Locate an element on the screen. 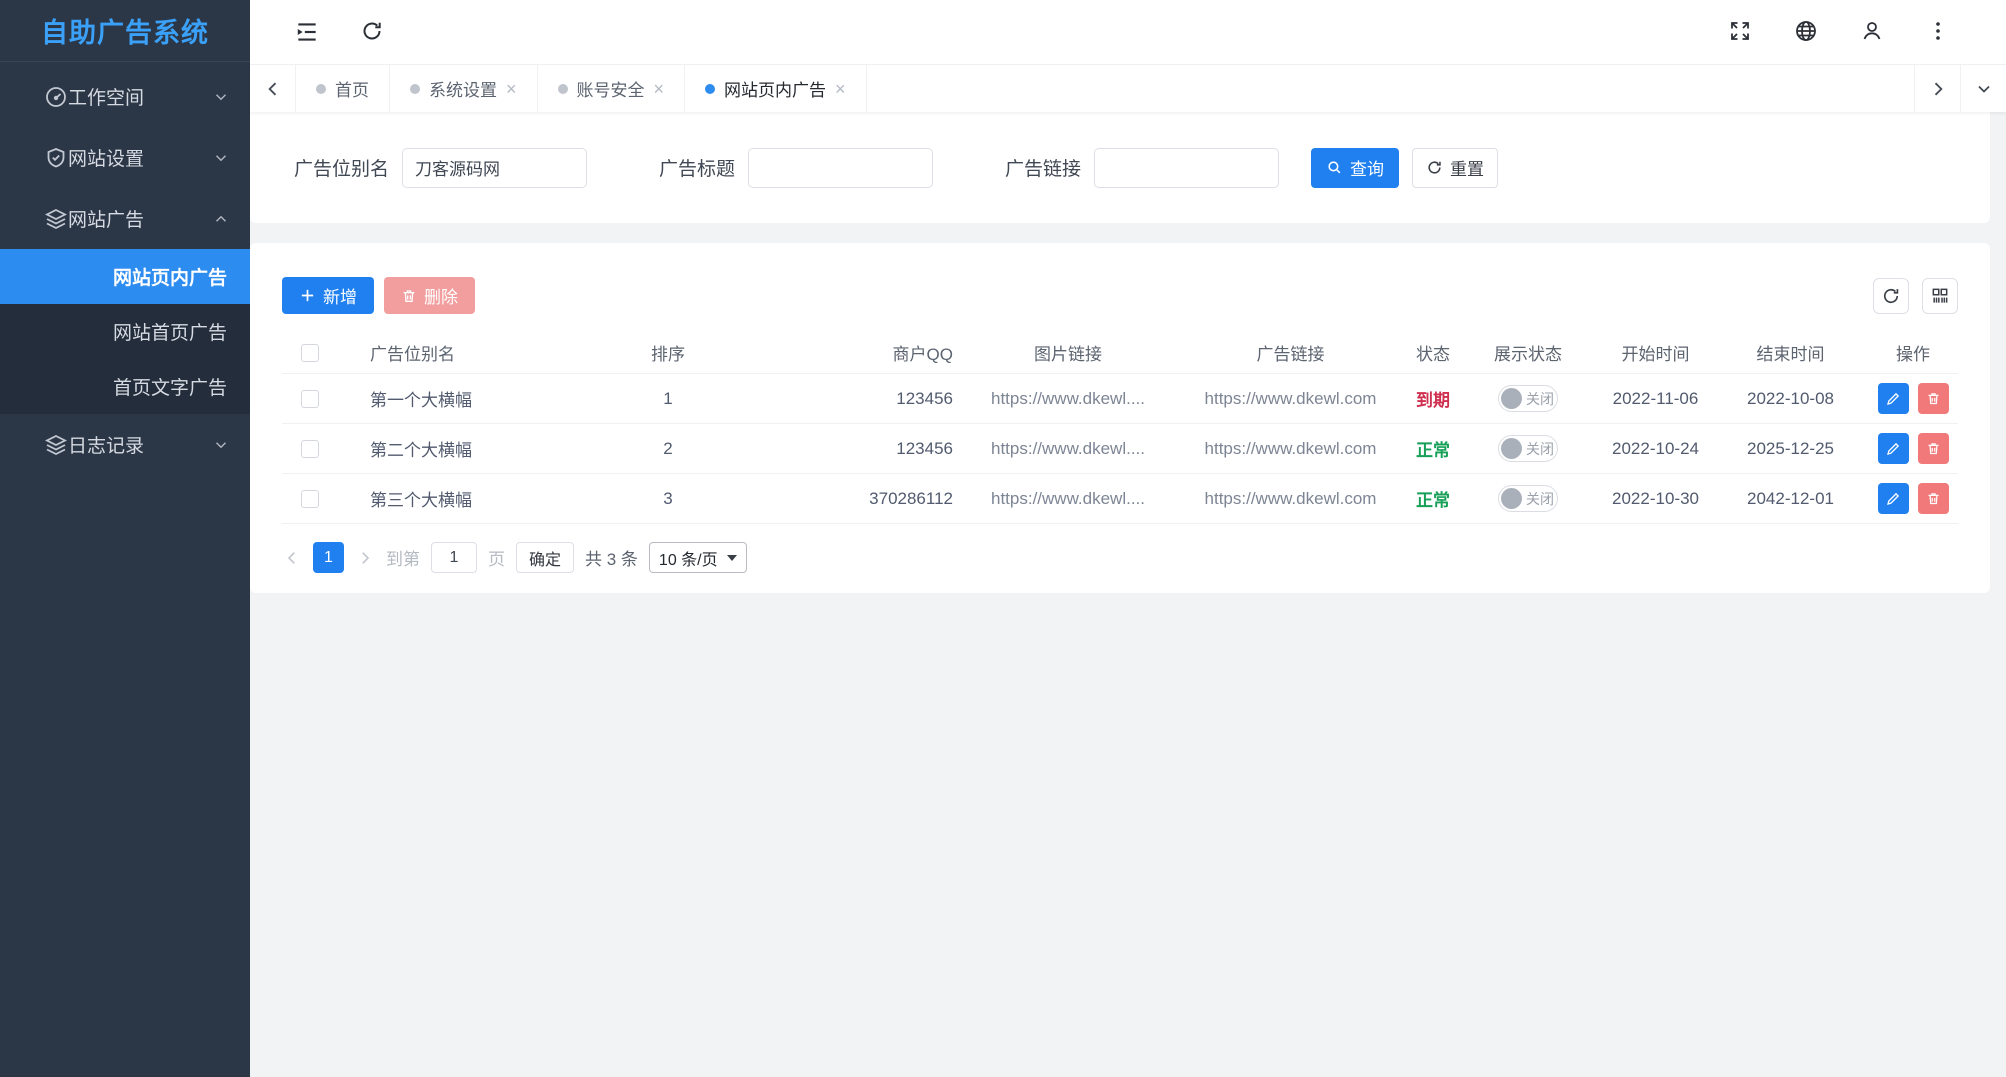  trash-icon is located at coordinates (1933, 398).